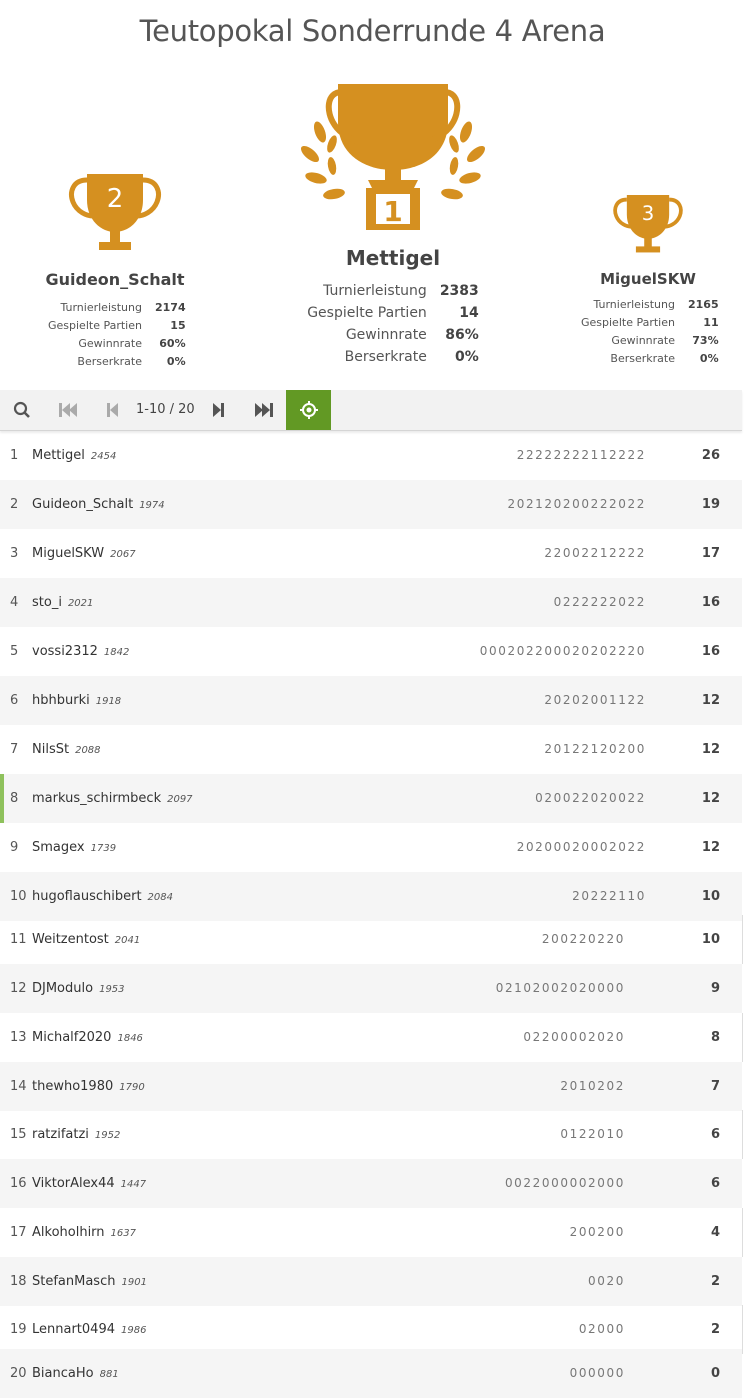  What do you see at coordinates (103, 456) in the screenshot?
I see `player-rating: 2454` at bounding box center [103, 456].